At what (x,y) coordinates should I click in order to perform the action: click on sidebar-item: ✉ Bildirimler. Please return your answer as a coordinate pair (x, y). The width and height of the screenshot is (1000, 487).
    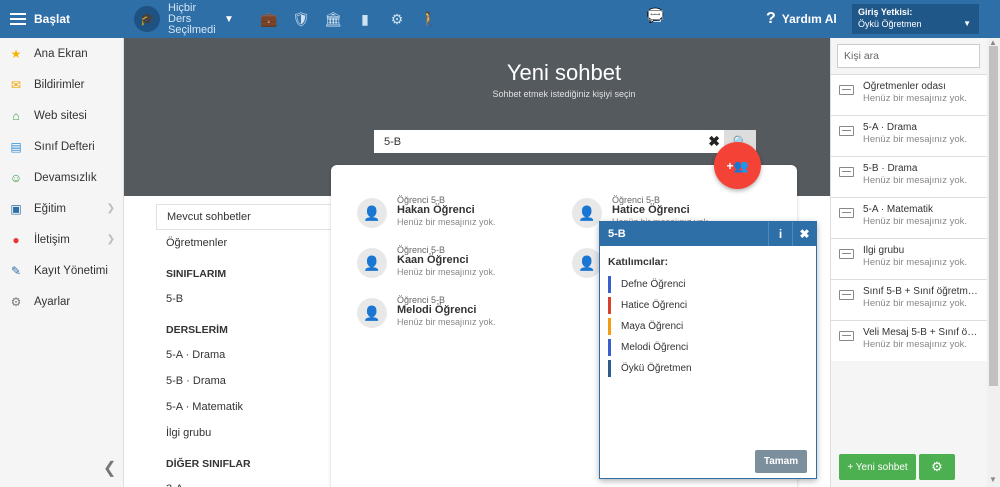
    Looking at the image, I should click on (61, 84).